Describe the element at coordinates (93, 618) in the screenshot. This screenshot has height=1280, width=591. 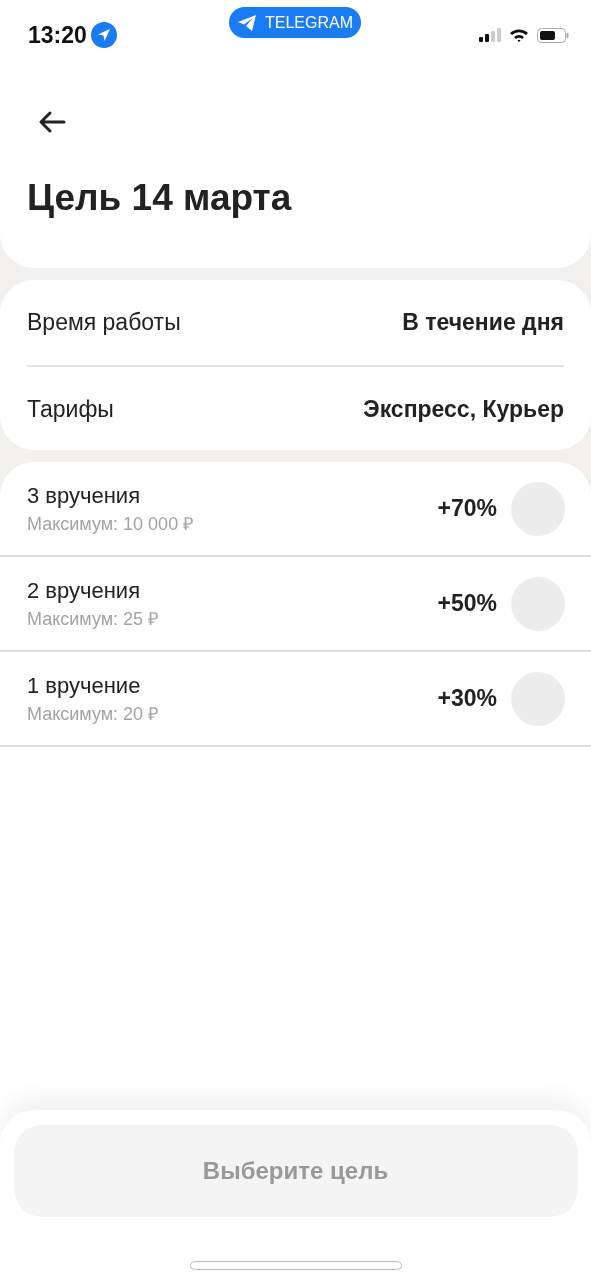
I see `goal-limit: Максимум: 25 ₽` at that location.